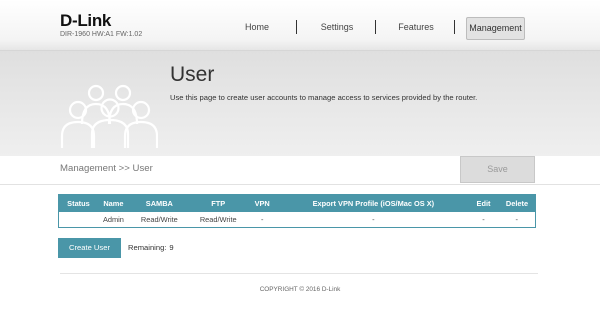 The width and height of the screenshot is (600, 310). I want to click on column-header-delete: Delete, so click(517, 203).